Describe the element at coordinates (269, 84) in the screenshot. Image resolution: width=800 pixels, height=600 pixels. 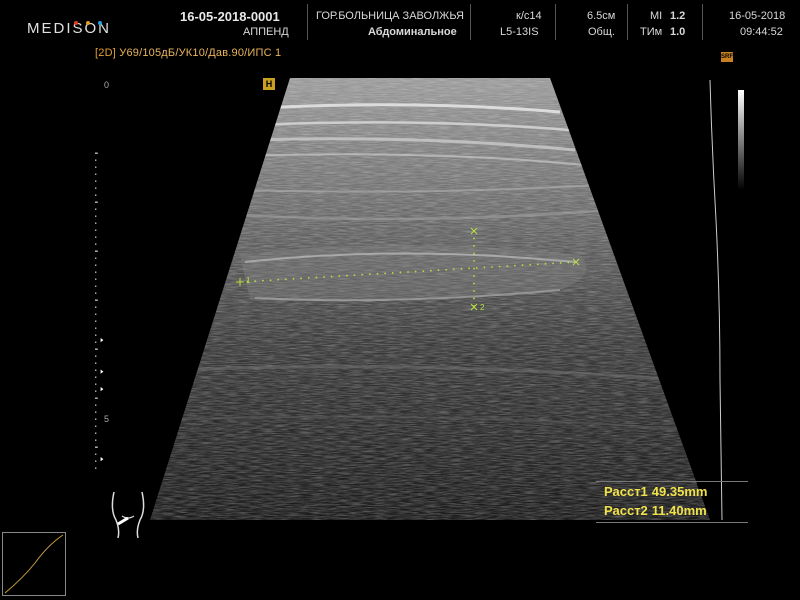
I see `focus-marker: H` at that location.